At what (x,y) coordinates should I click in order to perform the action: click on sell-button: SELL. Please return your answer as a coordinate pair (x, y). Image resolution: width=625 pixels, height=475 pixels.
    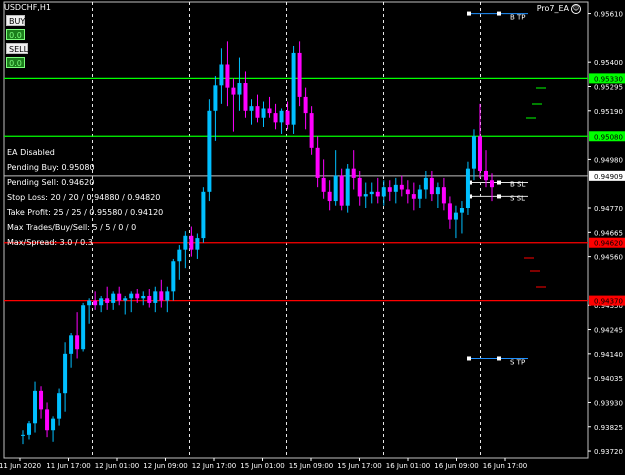
    Looking at the image, I should click on (17, 48).